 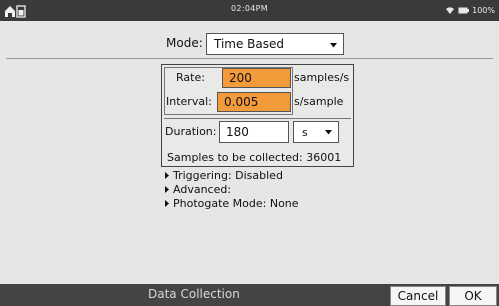 What do you see at coordinates (450, 10) in the screenshot?
I see `wifi-icon` at bounding box center [450, 10].